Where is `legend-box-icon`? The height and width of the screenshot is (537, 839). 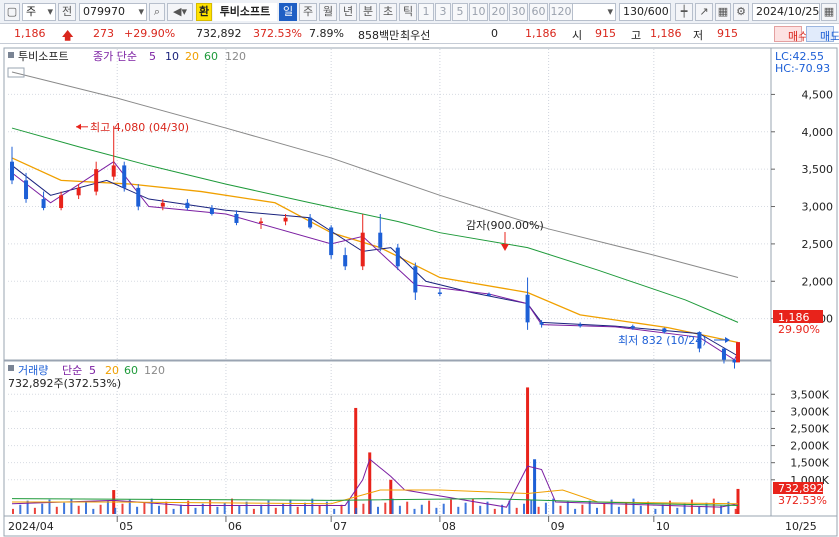 legend-box-icon is located at coordinates (11, 55).